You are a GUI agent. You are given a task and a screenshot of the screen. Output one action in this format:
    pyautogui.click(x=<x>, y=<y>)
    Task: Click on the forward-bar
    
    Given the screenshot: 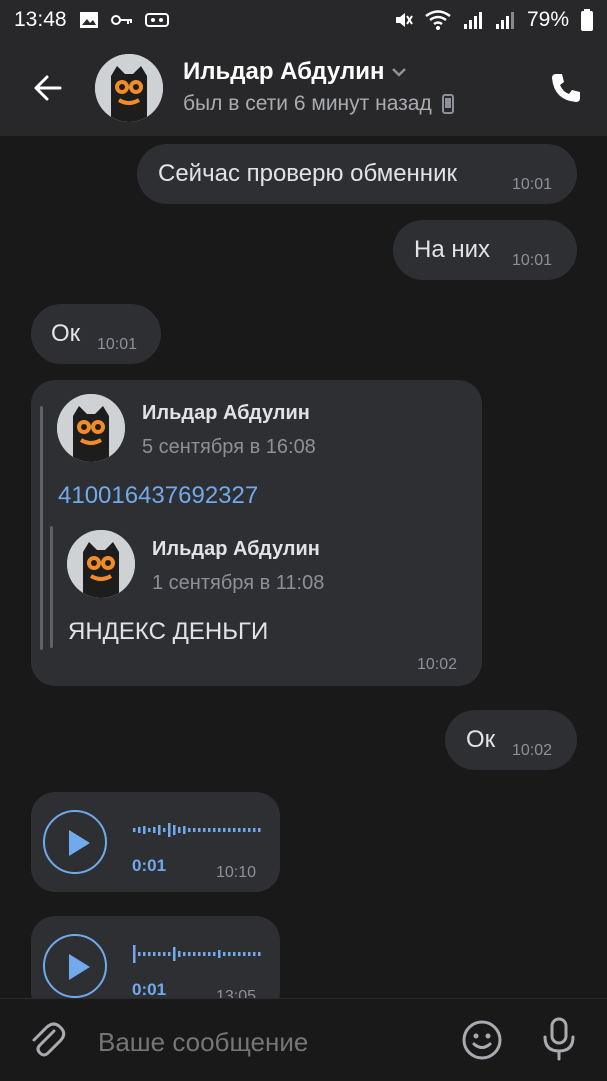 What is the action you would take?
    pyautogui.click(x=41, y=528)
    